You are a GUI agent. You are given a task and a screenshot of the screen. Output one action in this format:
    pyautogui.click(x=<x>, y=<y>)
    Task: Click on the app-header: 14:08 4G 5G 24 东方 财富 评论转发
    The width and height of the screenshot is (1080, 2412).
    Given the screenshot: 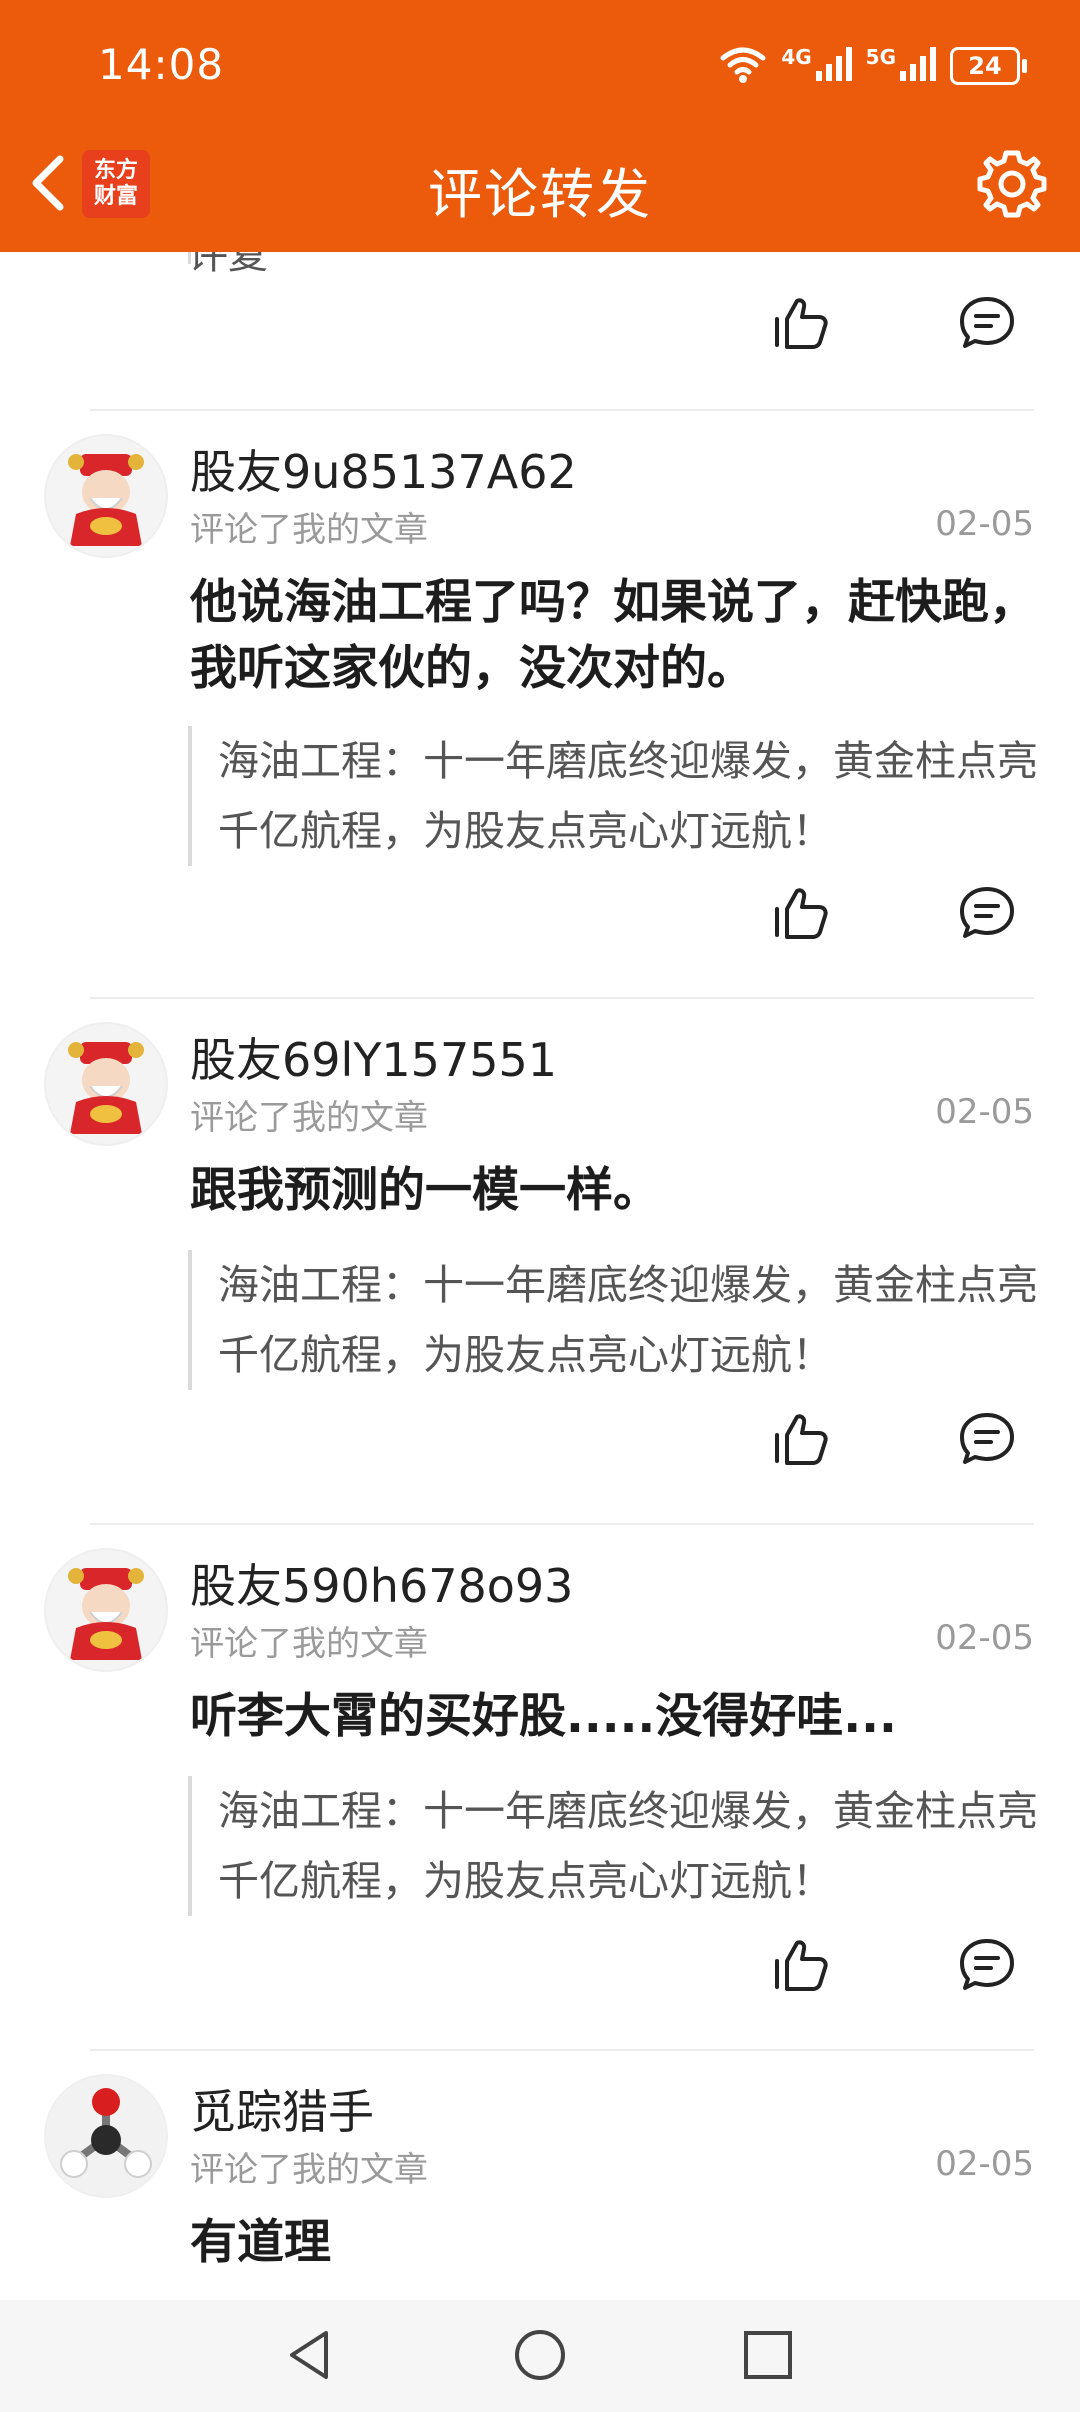 What is the action you would take?
    pyautogui.click(x=540, y=126)
    